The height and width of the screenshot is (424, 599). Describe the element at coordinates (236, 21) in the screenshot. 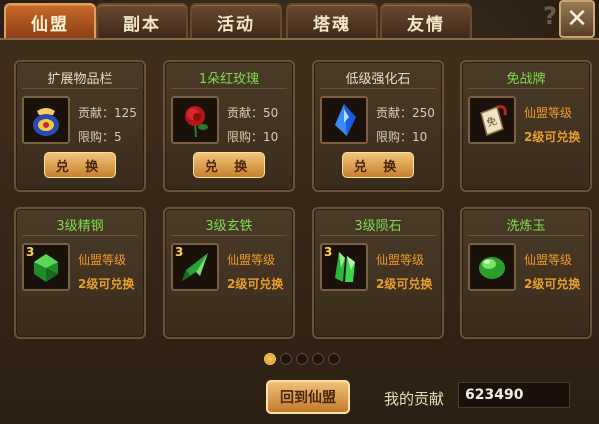

I see `tab-activity: 活动` at that location.